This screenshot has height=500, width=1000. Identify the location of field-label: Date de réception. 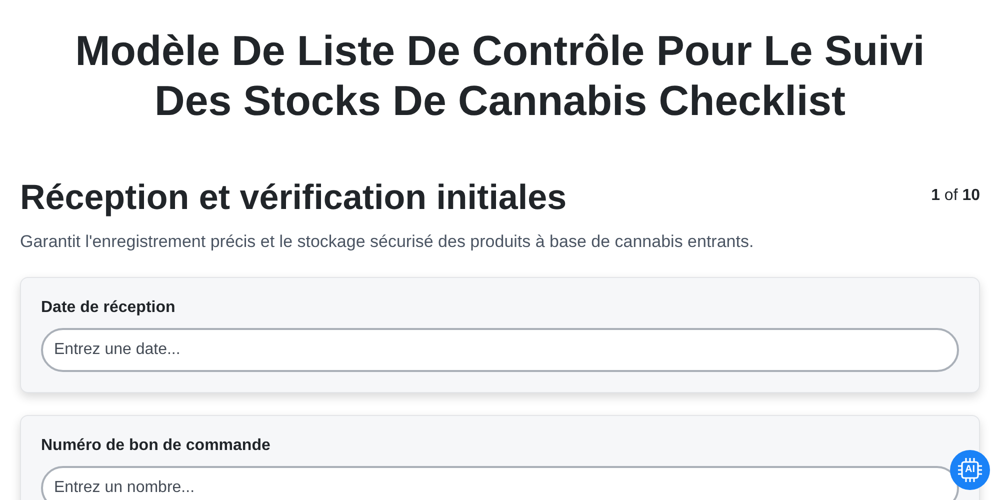
(108, 308).